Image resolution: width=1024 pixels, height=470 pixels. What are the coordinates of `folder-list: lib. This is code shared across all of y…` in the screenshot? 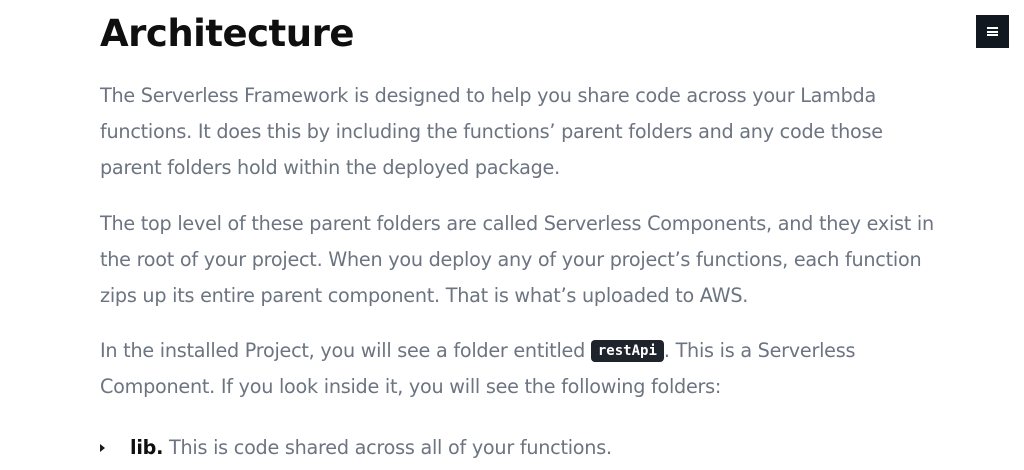 It's located at (515, 448).